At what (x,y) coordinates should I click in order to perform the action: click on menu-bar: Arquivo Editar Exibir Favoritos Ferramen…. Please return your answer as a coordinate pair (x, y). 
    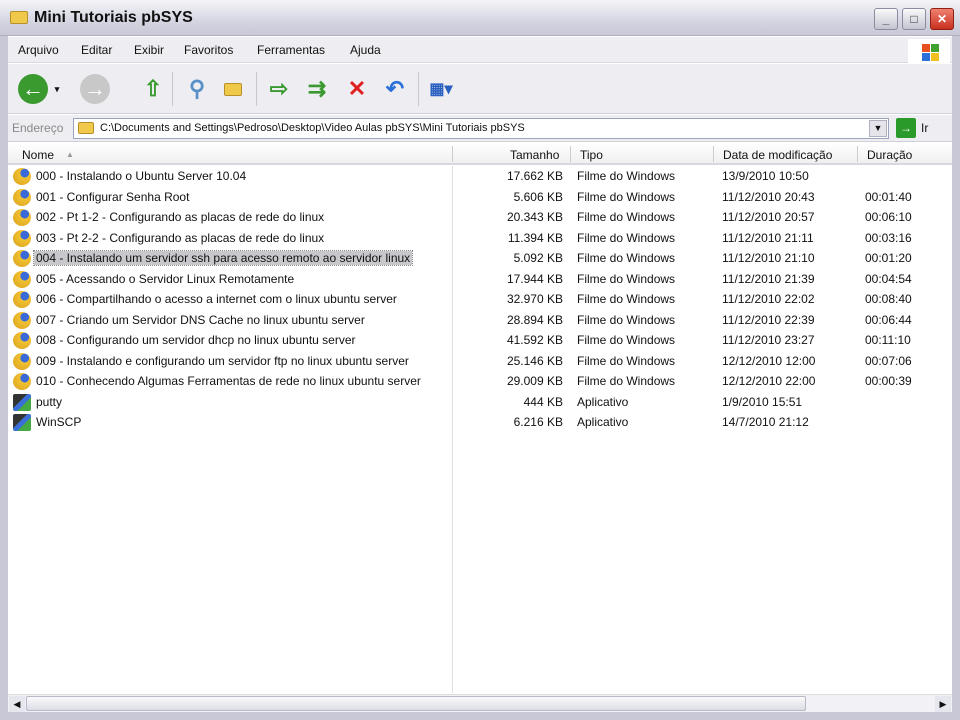
    Looking at the image, I should click on (480, 50).